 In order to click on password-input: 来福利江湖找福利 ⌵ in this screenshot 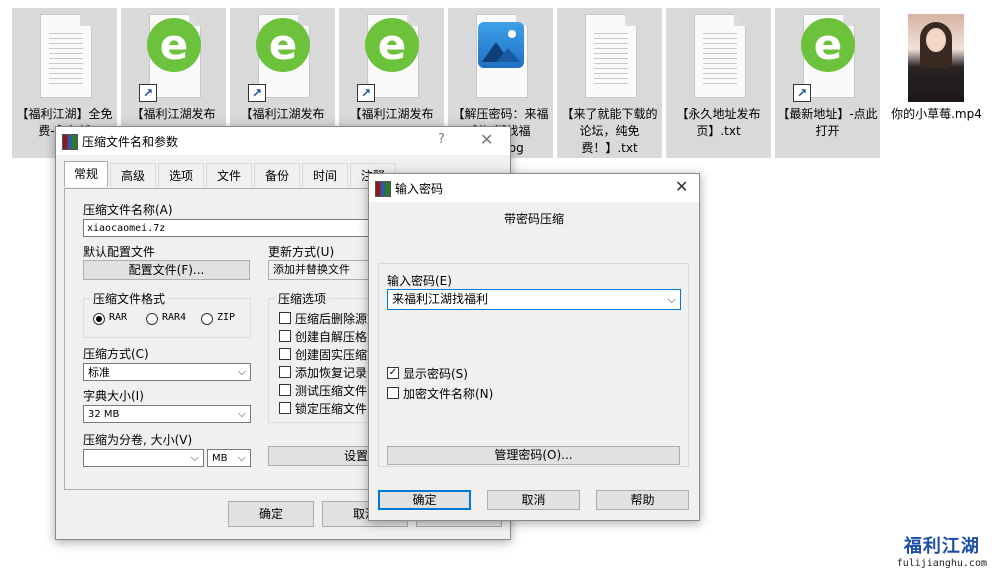, I will do `click(534, 299)`.